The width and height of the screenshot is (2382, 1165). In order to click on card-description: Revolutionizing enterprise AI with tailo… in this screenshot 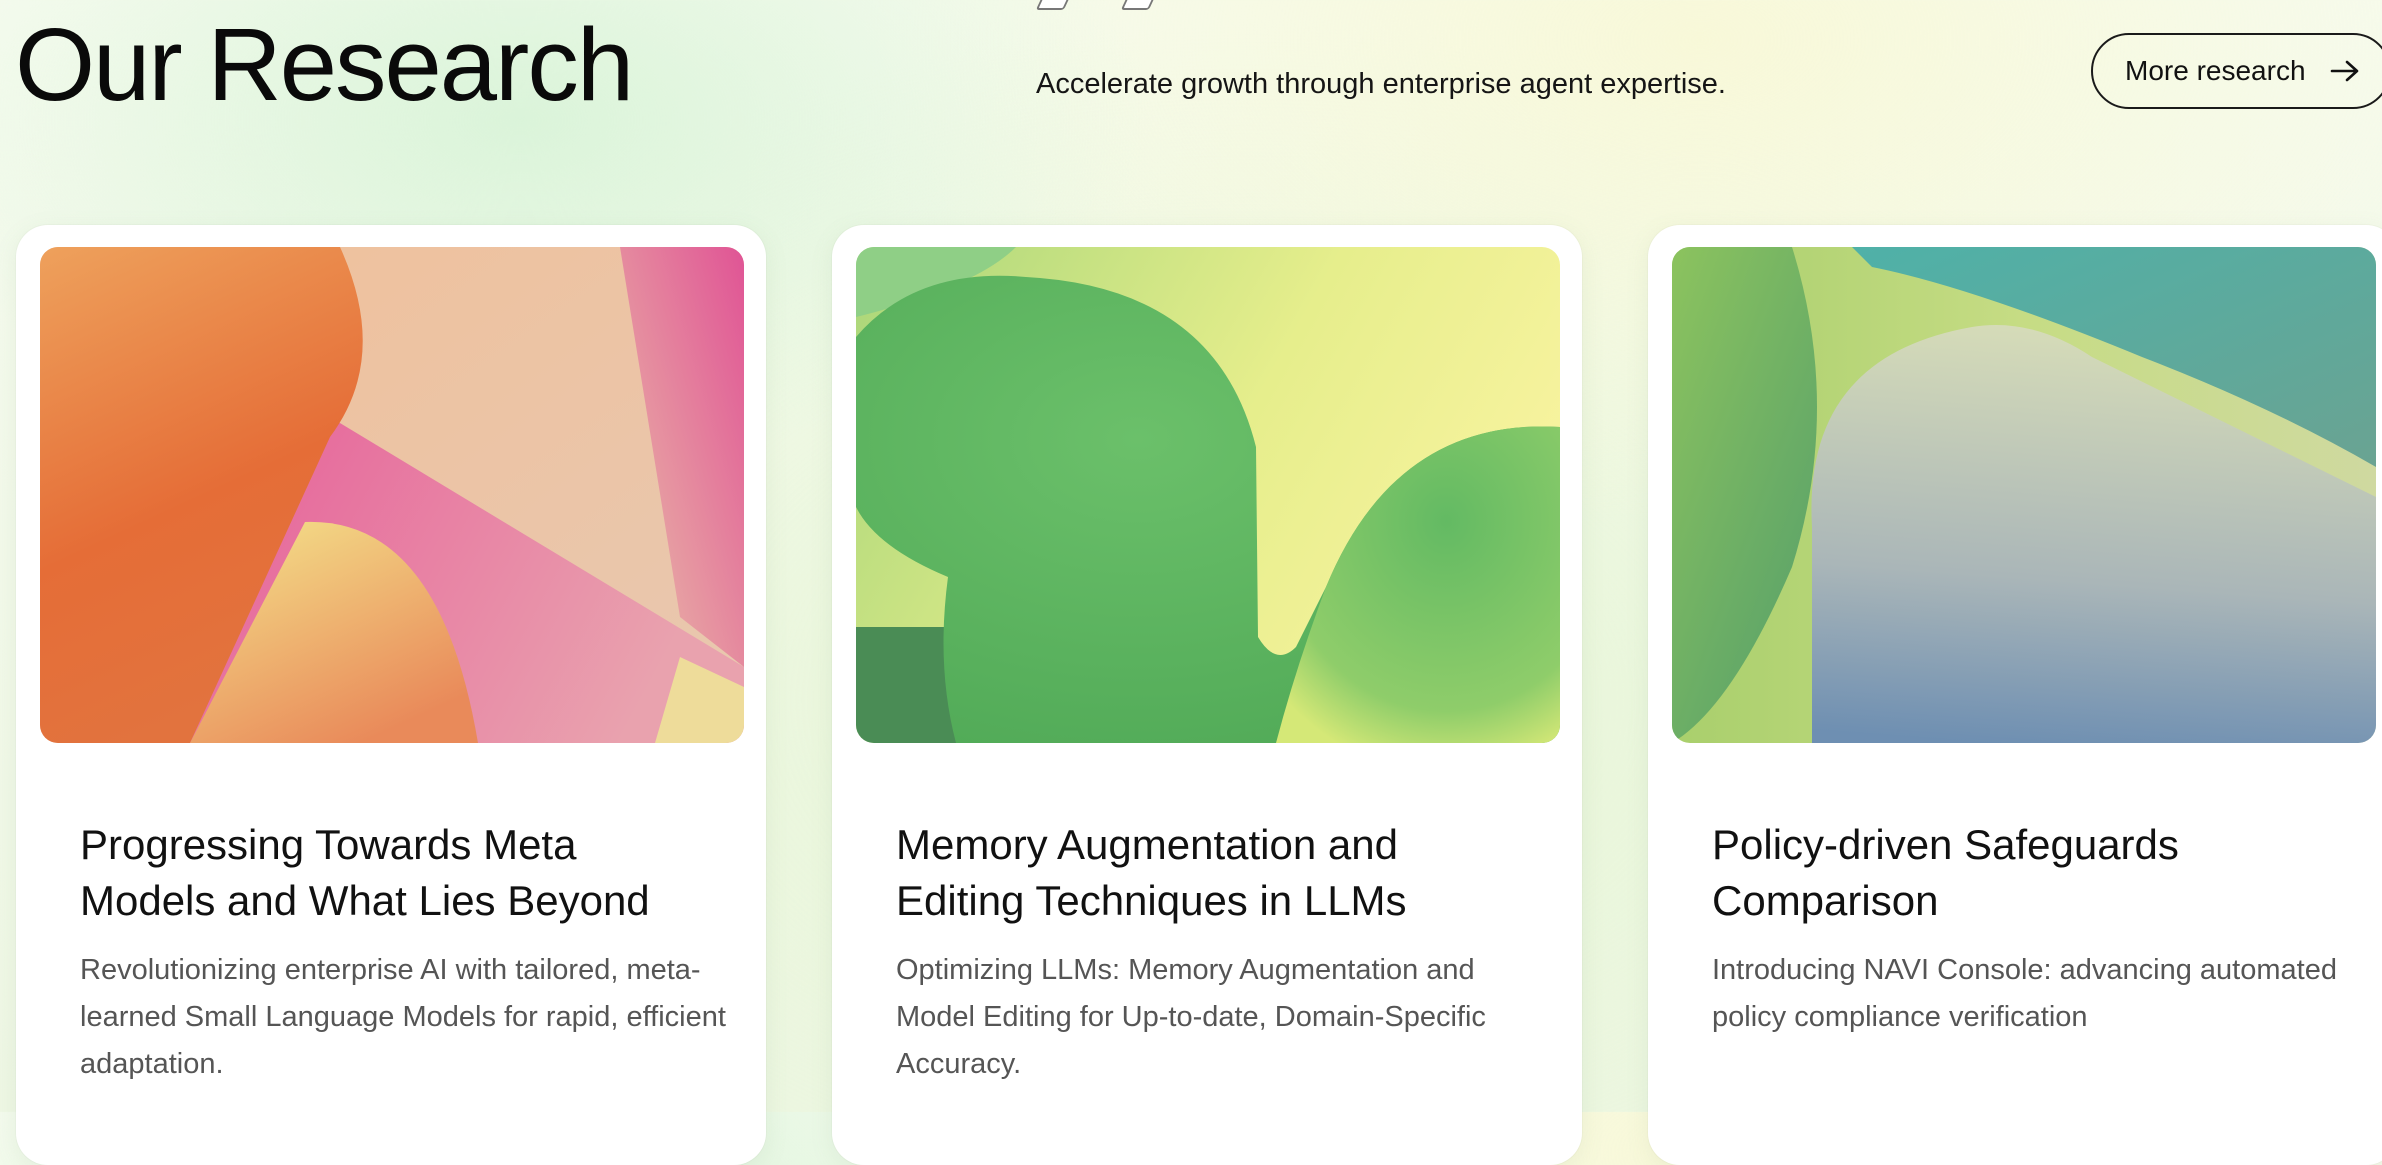, I will do `click(403, 1017)`.